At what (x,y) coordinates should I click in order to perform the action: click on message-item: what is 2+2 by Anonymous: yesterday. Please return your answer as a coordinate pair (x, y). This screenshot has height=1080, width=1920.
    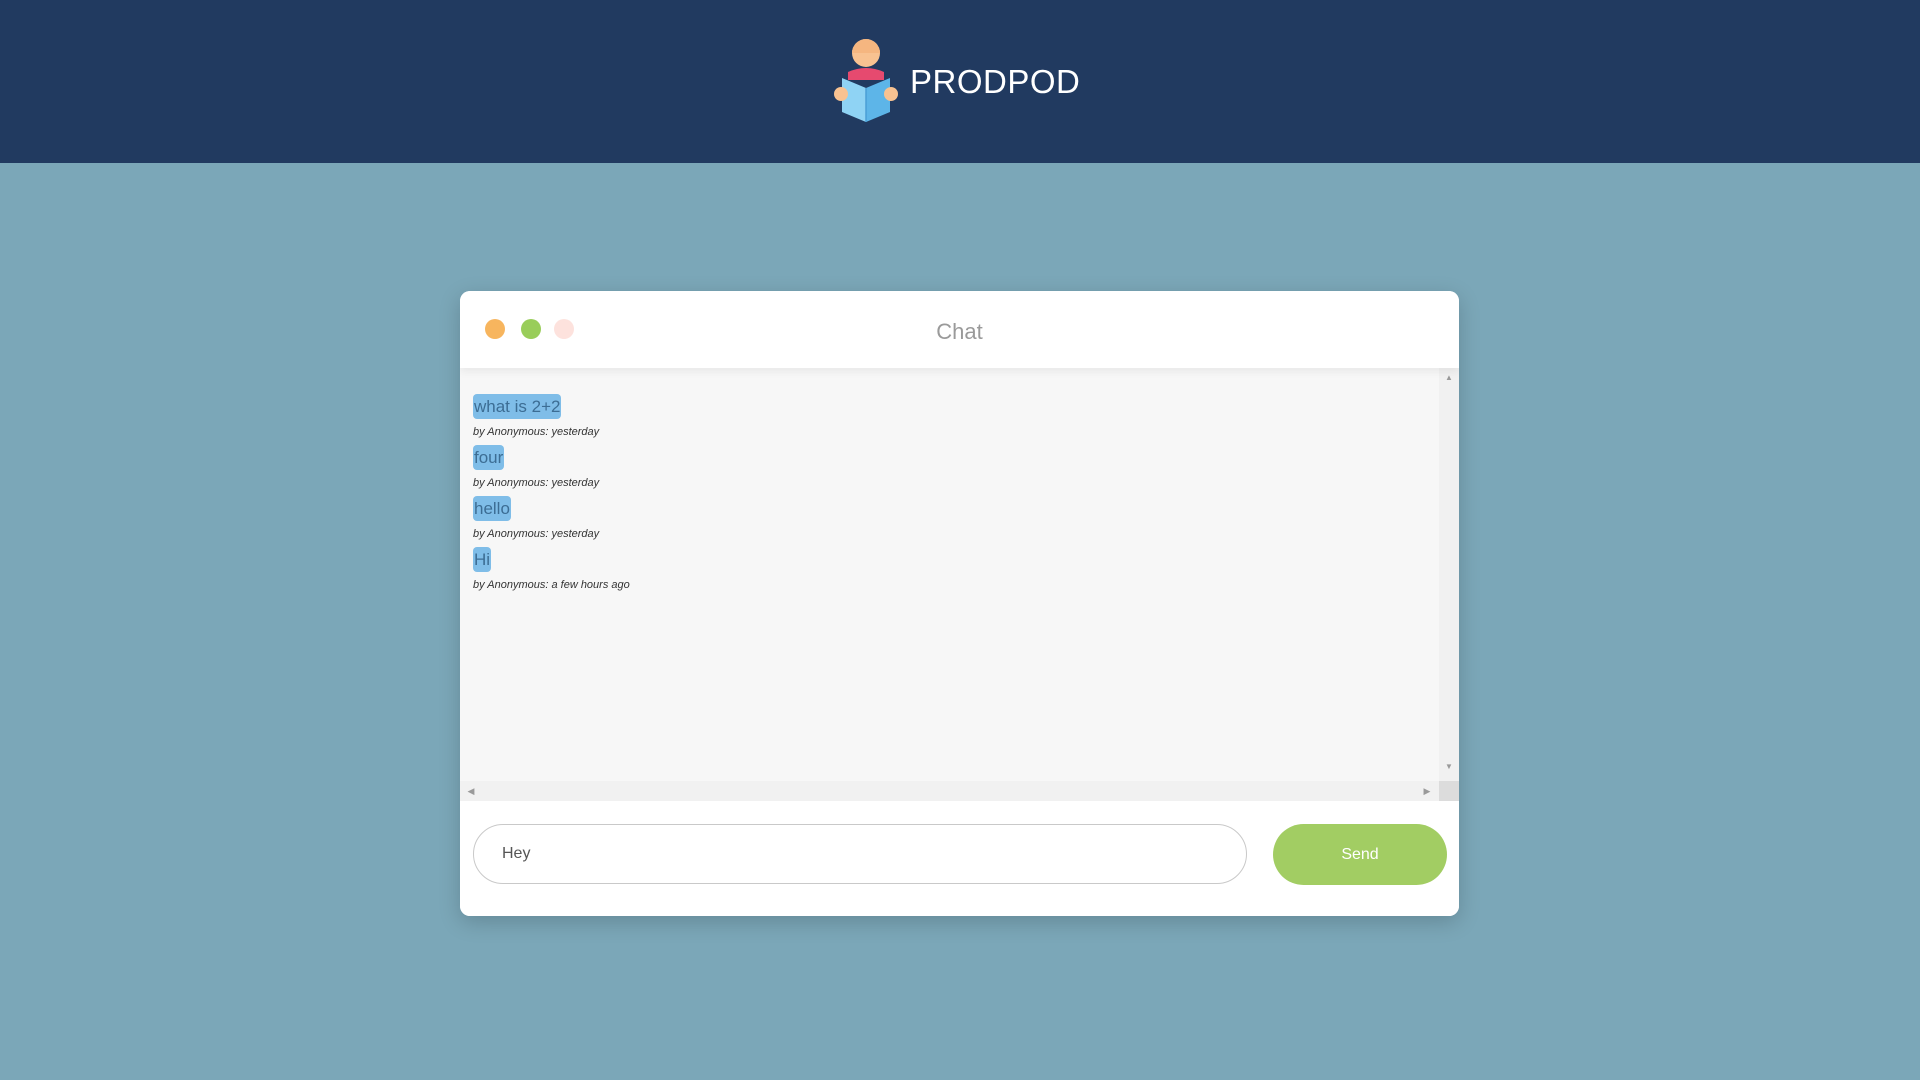
    Looking at the image, I should click on (948, 419).